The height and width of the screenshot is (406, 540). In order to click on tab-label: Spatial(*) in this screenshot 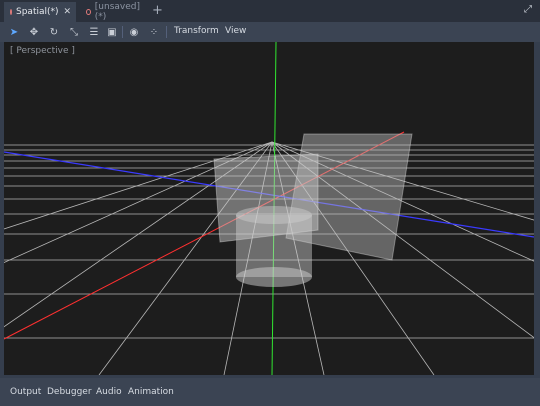, I will do `click(37, 12)`.